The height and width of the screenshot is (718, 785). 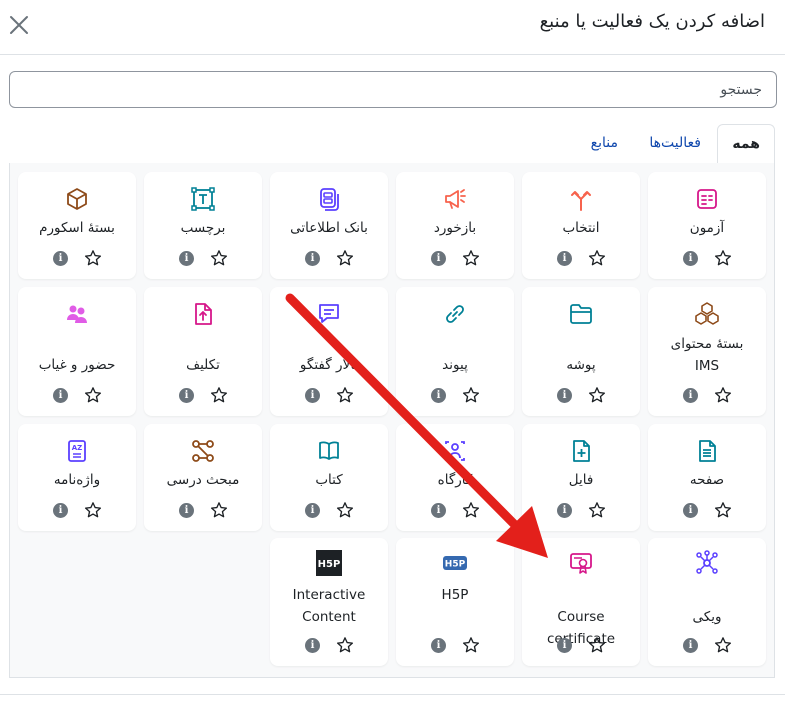 I want to click on module-card: پوشه i, so click(x=581, y=351).